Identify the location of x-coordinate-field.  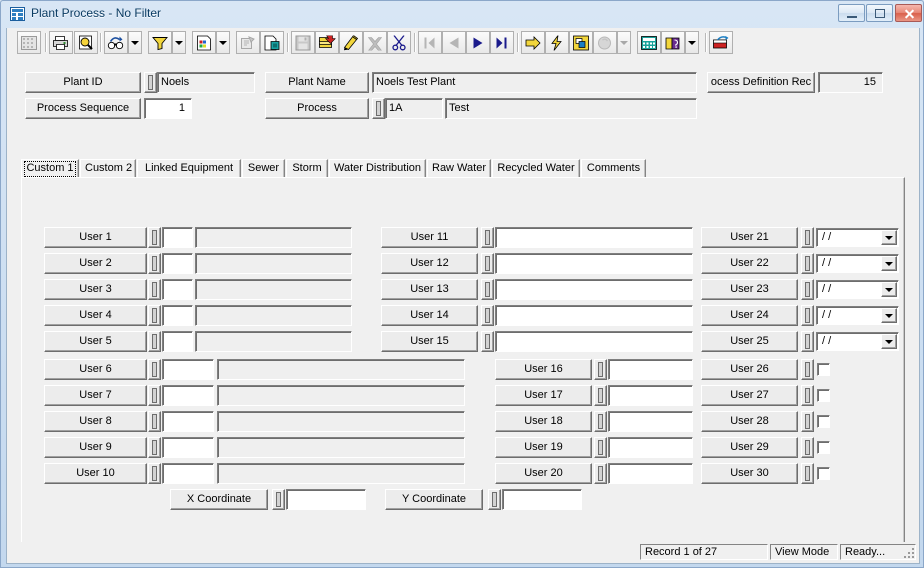
(326, 499).